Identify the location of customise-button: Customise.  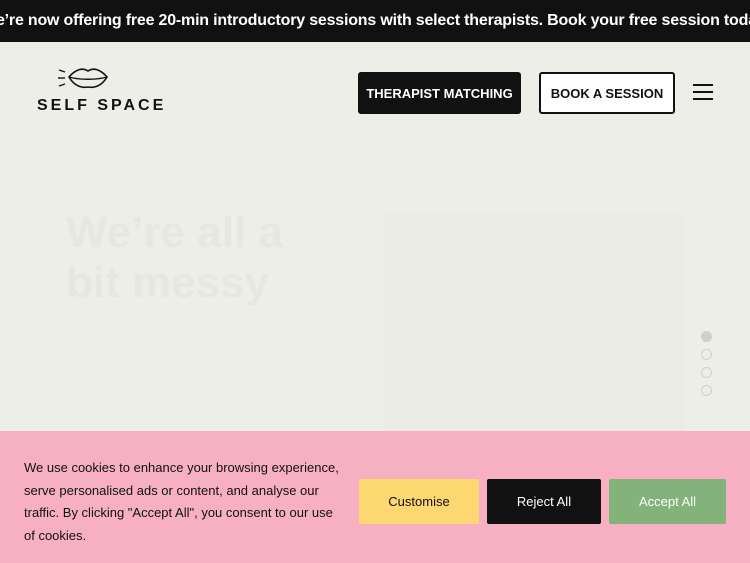
(419, 501).